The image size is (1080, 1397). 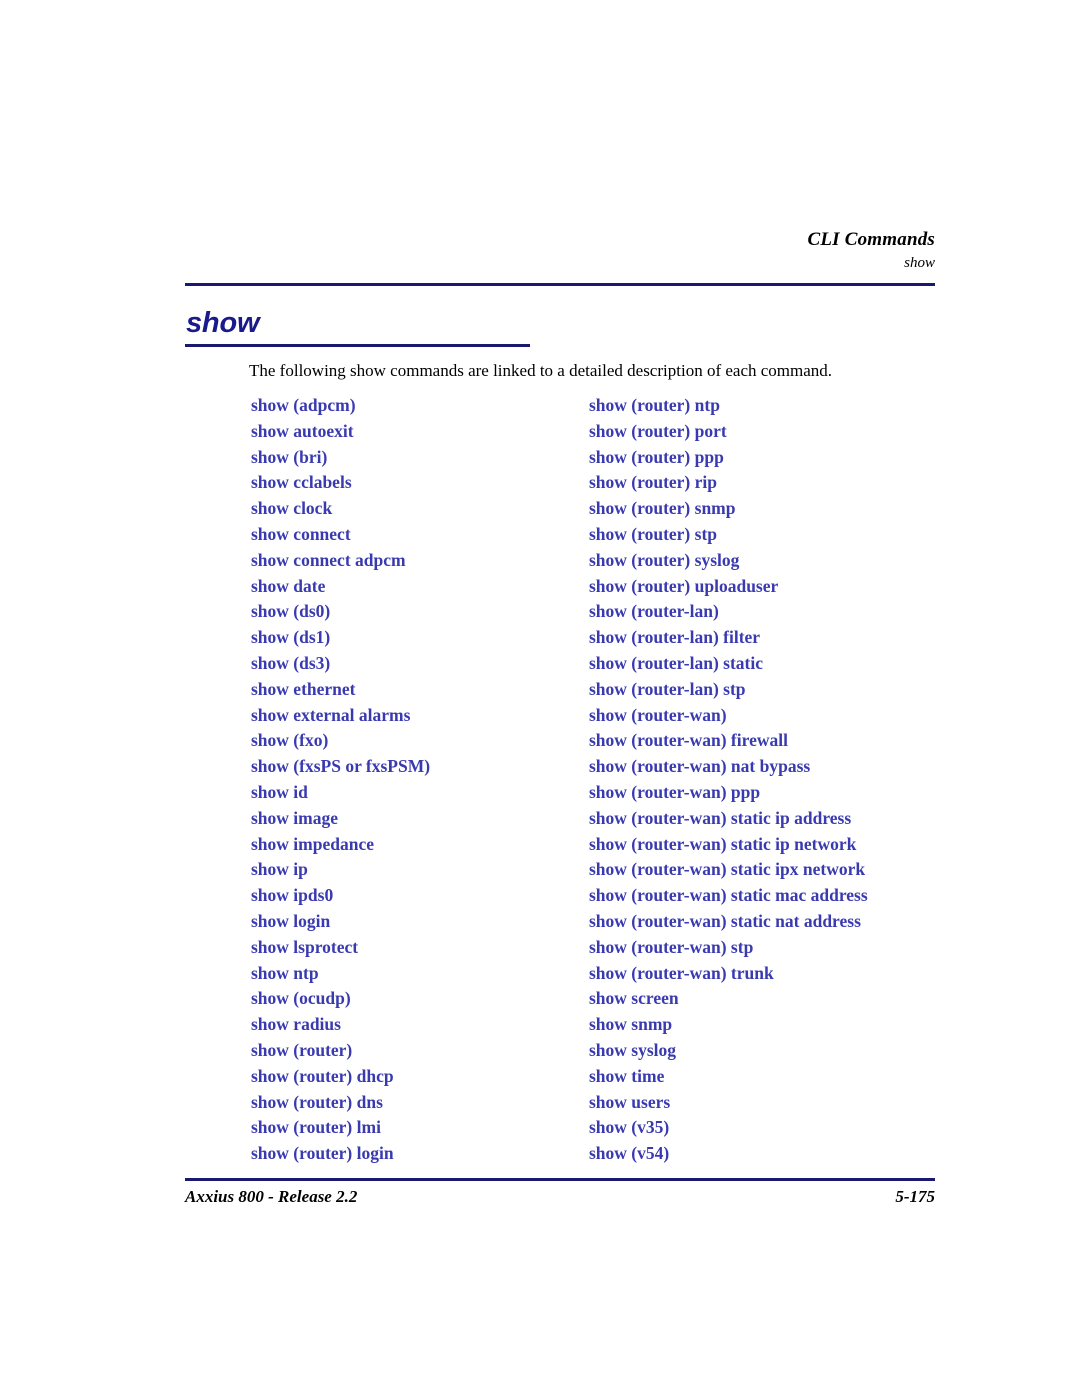 I want to click on command-link: show (router-wan), so click(x=764, y=716).